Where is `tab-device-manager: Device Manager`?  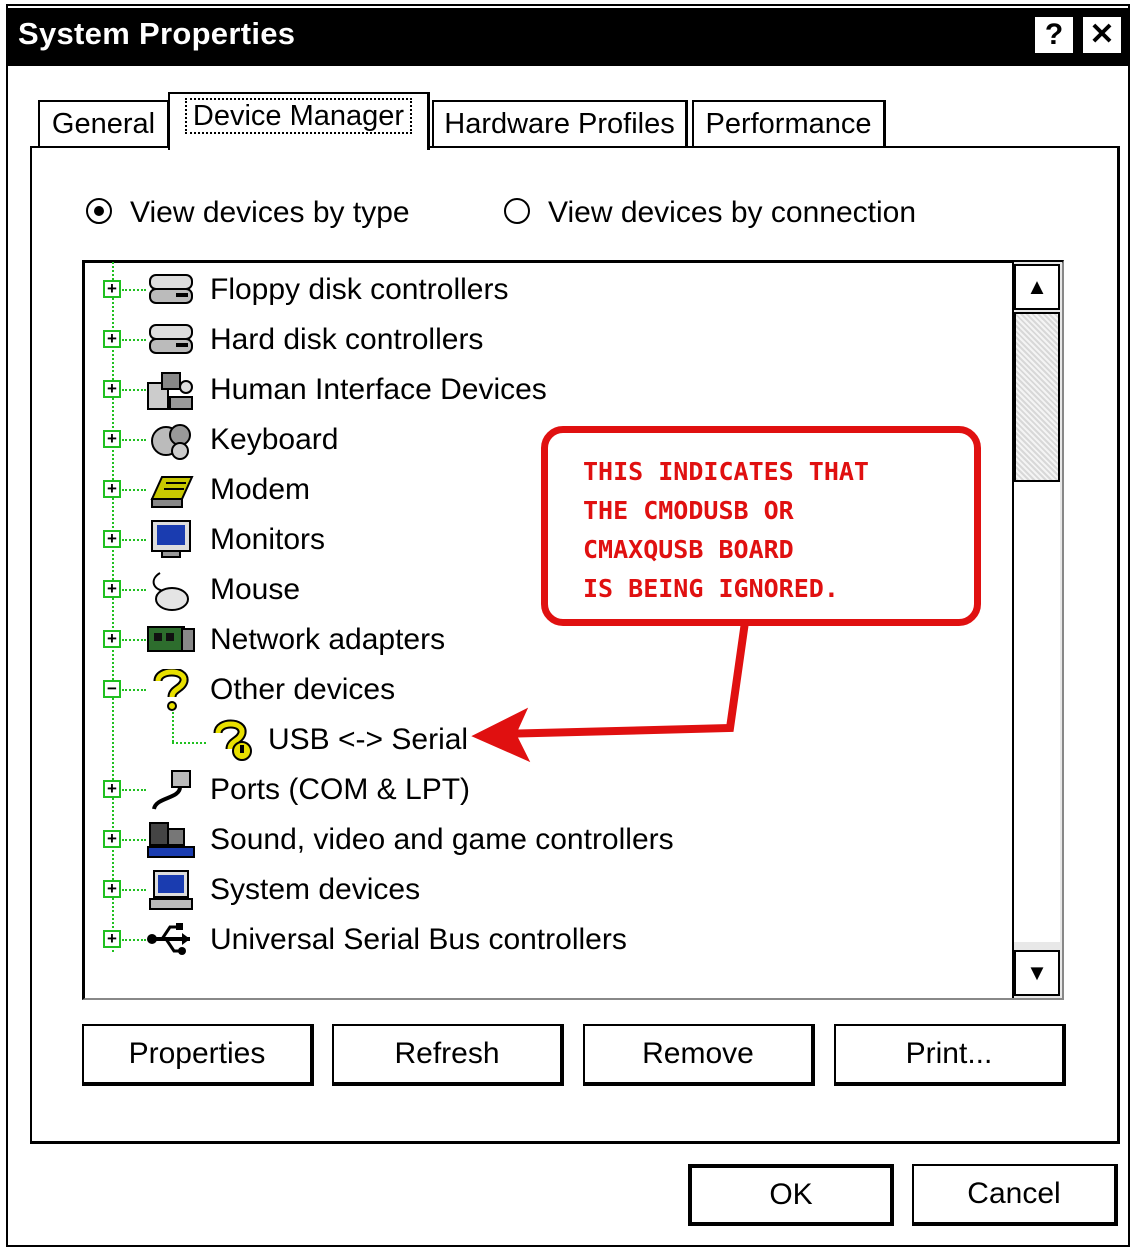 tab-device-manager: Device Manager is located at coordinates (299, 121).